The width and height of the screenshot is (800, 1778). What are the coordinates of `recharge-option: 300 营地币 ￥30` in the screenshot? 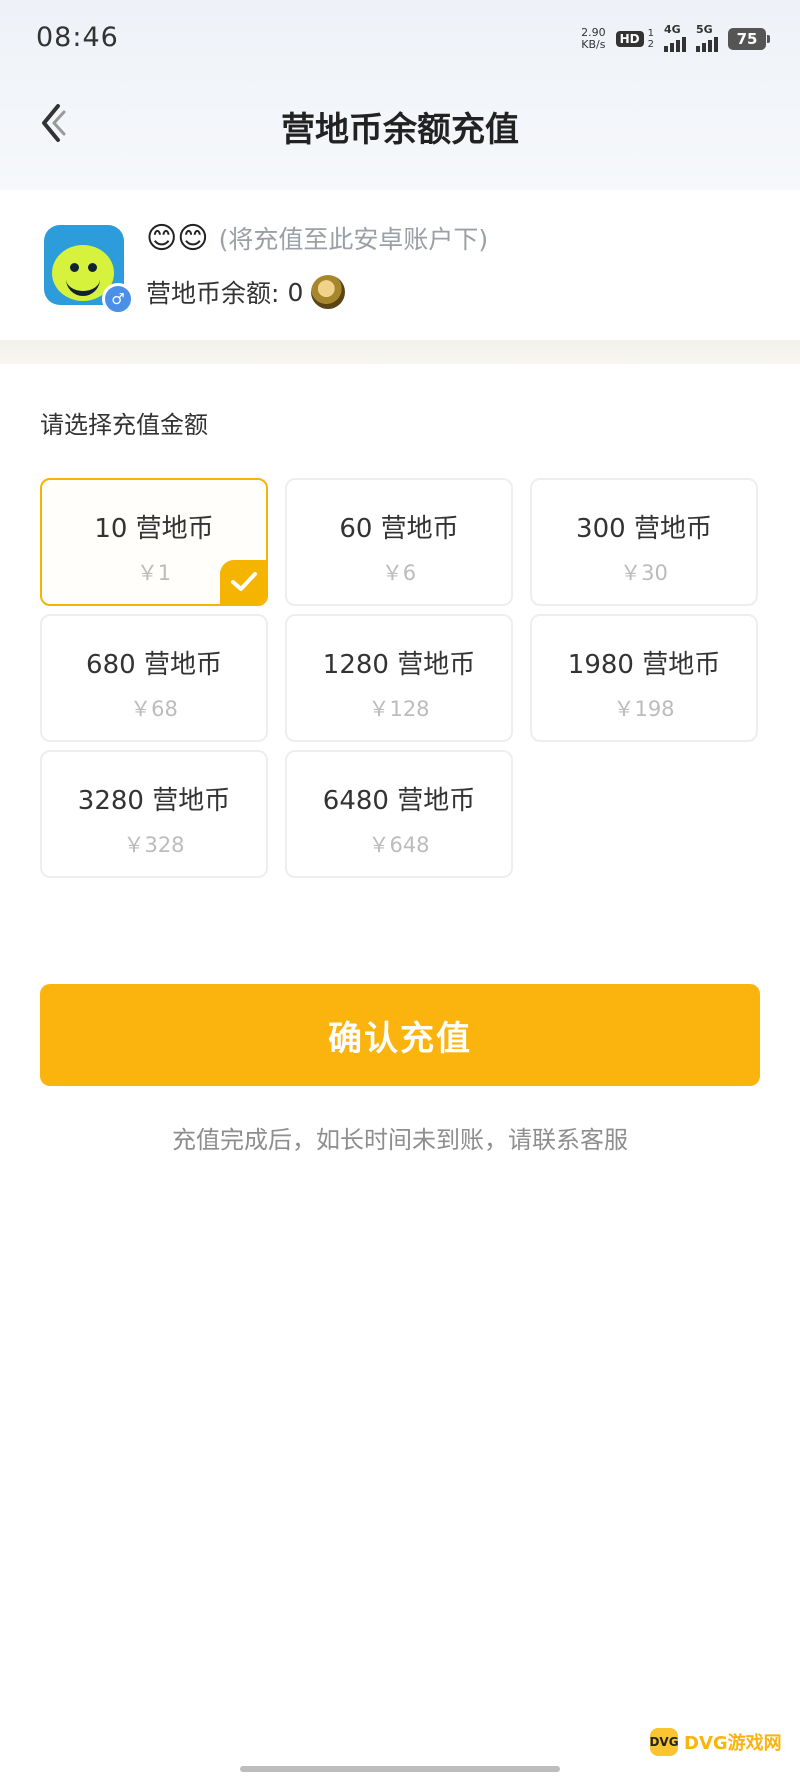 It's located at (644, 542).